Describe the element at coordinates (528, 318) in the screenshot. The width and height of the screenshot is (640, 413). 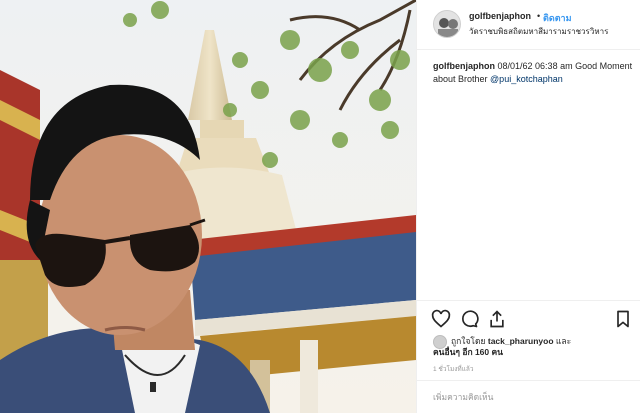
I see `action-bar` at that location.